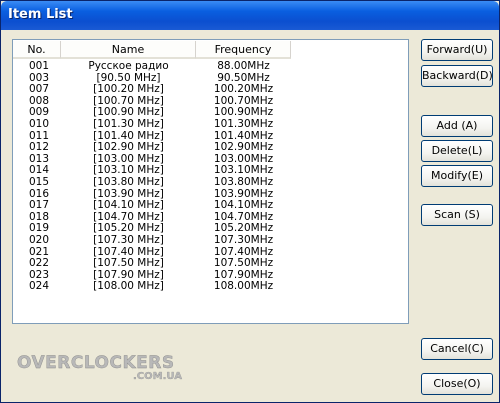 This screenshot has height=403, width=500. I want to click on column-header-name: Name, so click(128, 50).